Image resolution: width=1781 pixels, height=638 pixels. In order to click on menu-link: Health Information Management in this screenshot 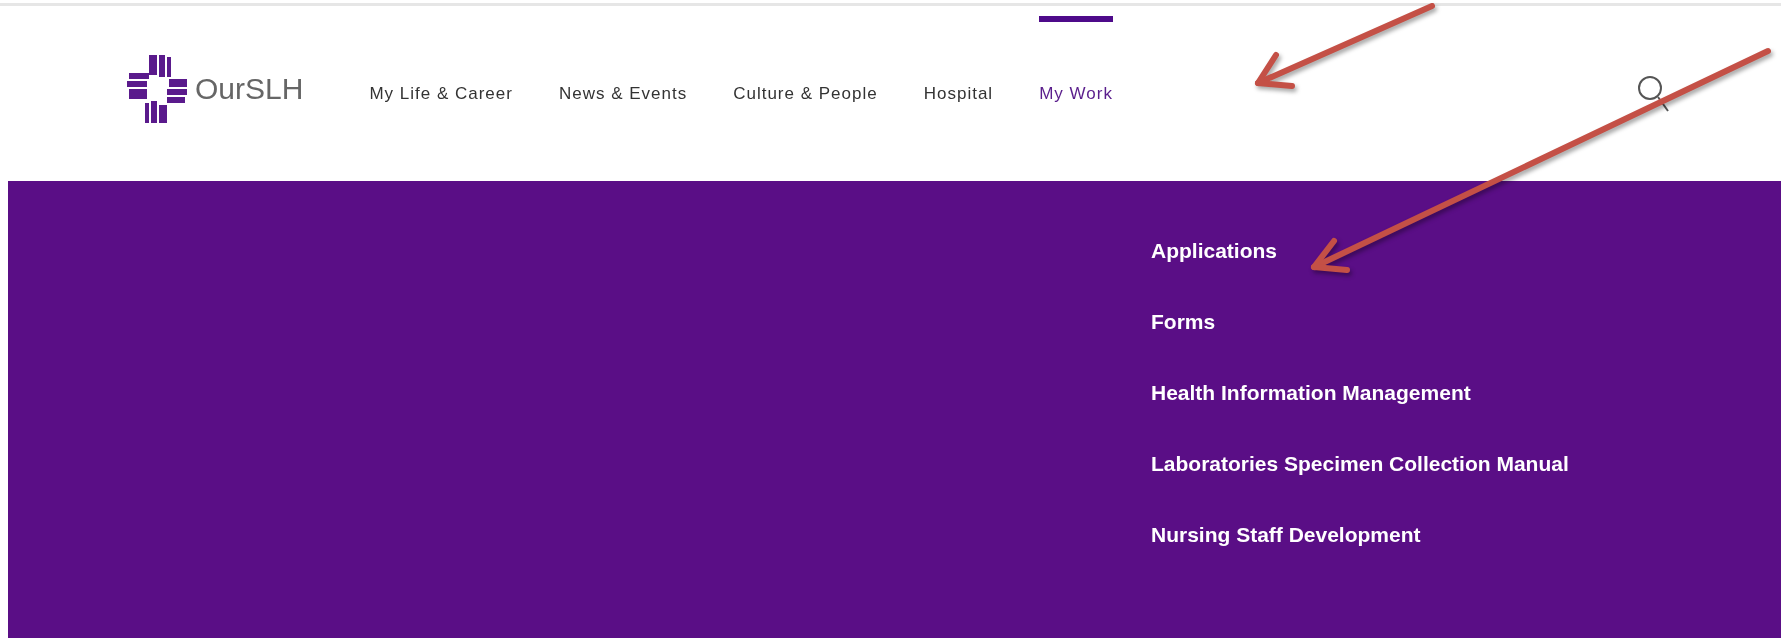, I will do `click(1311, 392)`.